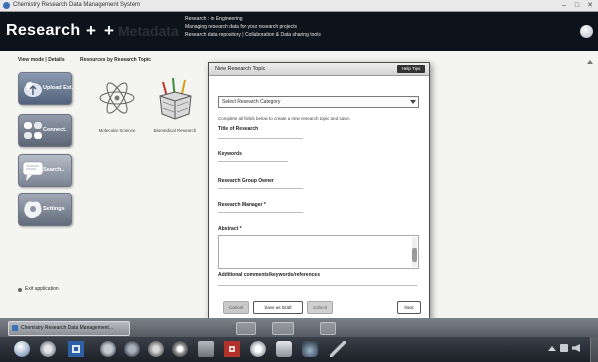  I want to click on dialog-titlebar: New Research Topic Help Tips, so click(319, 69).